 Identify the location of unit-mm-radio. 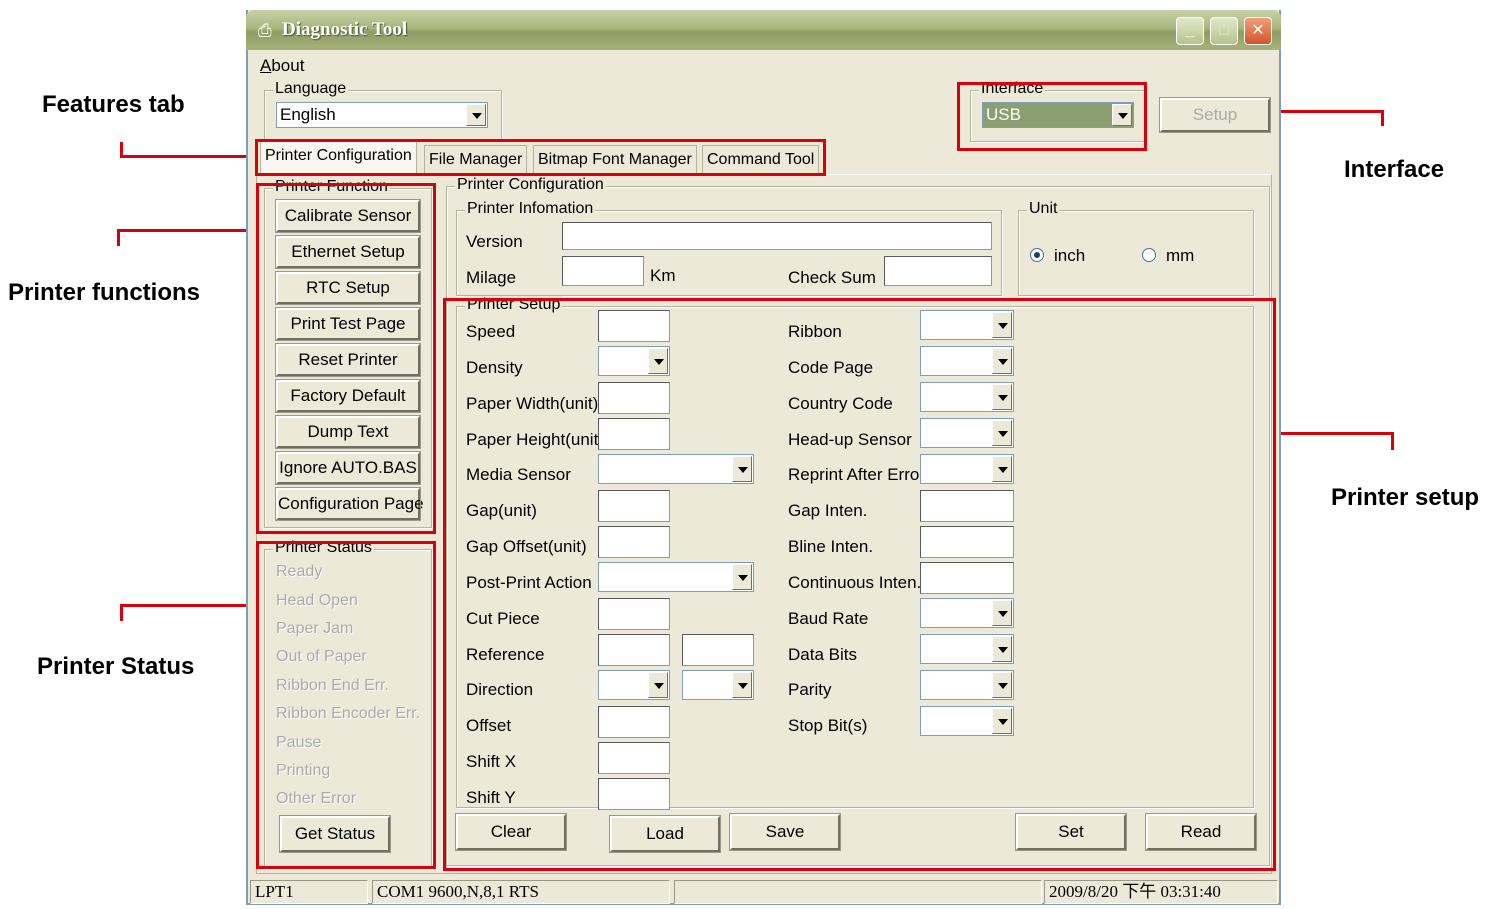
(1149, 255).